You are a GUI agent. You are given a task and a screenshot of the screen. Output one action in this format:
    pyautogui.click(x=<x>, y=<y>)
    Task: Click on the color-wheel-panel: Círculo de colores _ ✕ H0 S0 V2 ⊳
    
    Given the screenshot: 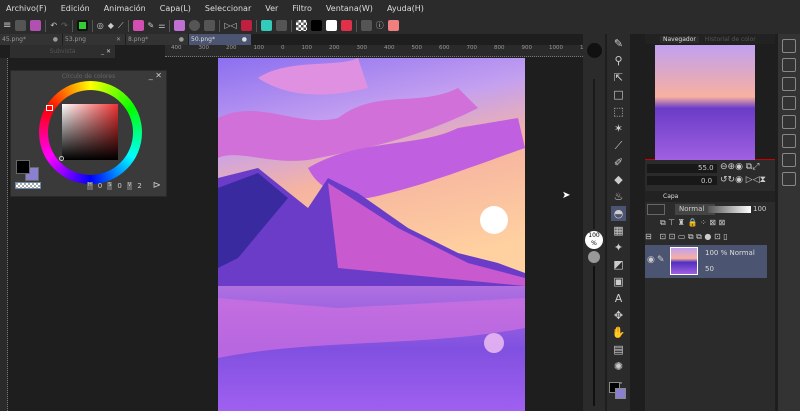 What is the action you would take?
    pyautogui.click(x=88, y=133)
    